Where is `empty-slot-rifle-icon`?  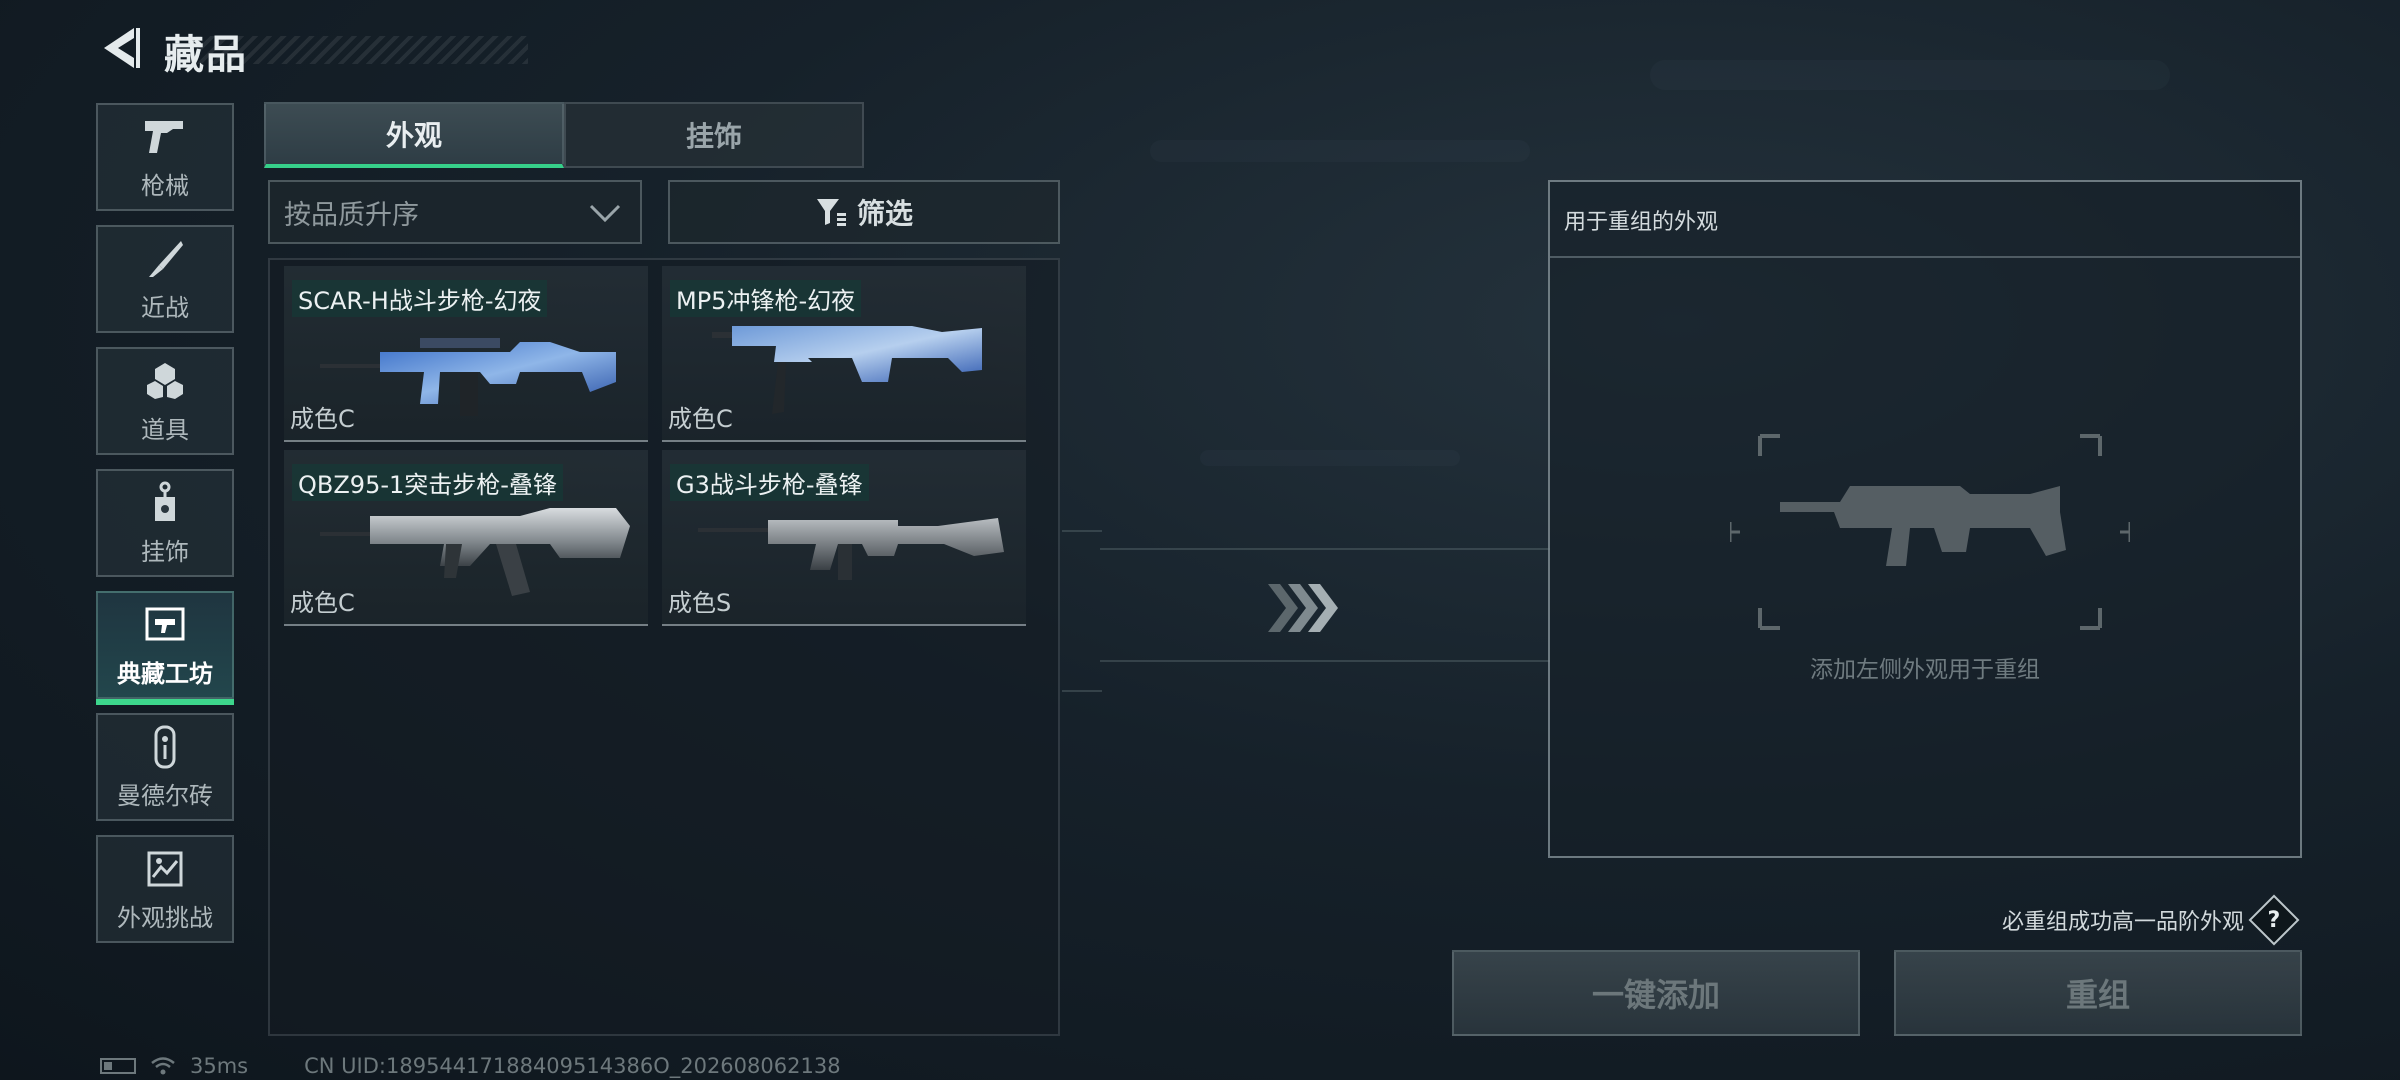
empty-slot-rifle-icon is located at coordinates (1930, 532).